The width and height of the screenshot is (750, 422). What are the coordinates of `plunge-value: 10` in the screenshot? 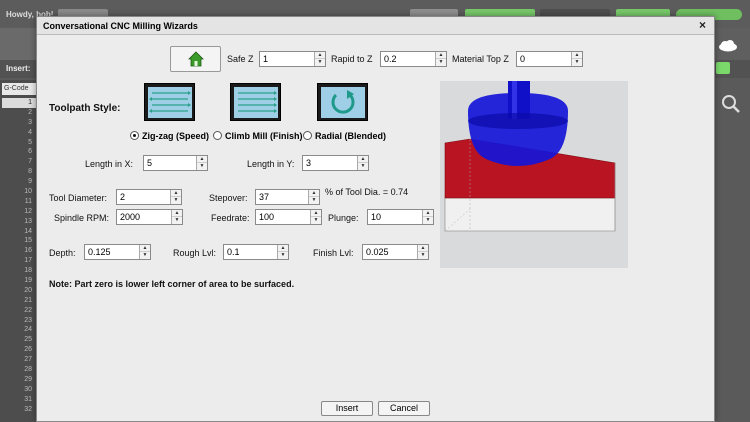 It's located at (376, 217).